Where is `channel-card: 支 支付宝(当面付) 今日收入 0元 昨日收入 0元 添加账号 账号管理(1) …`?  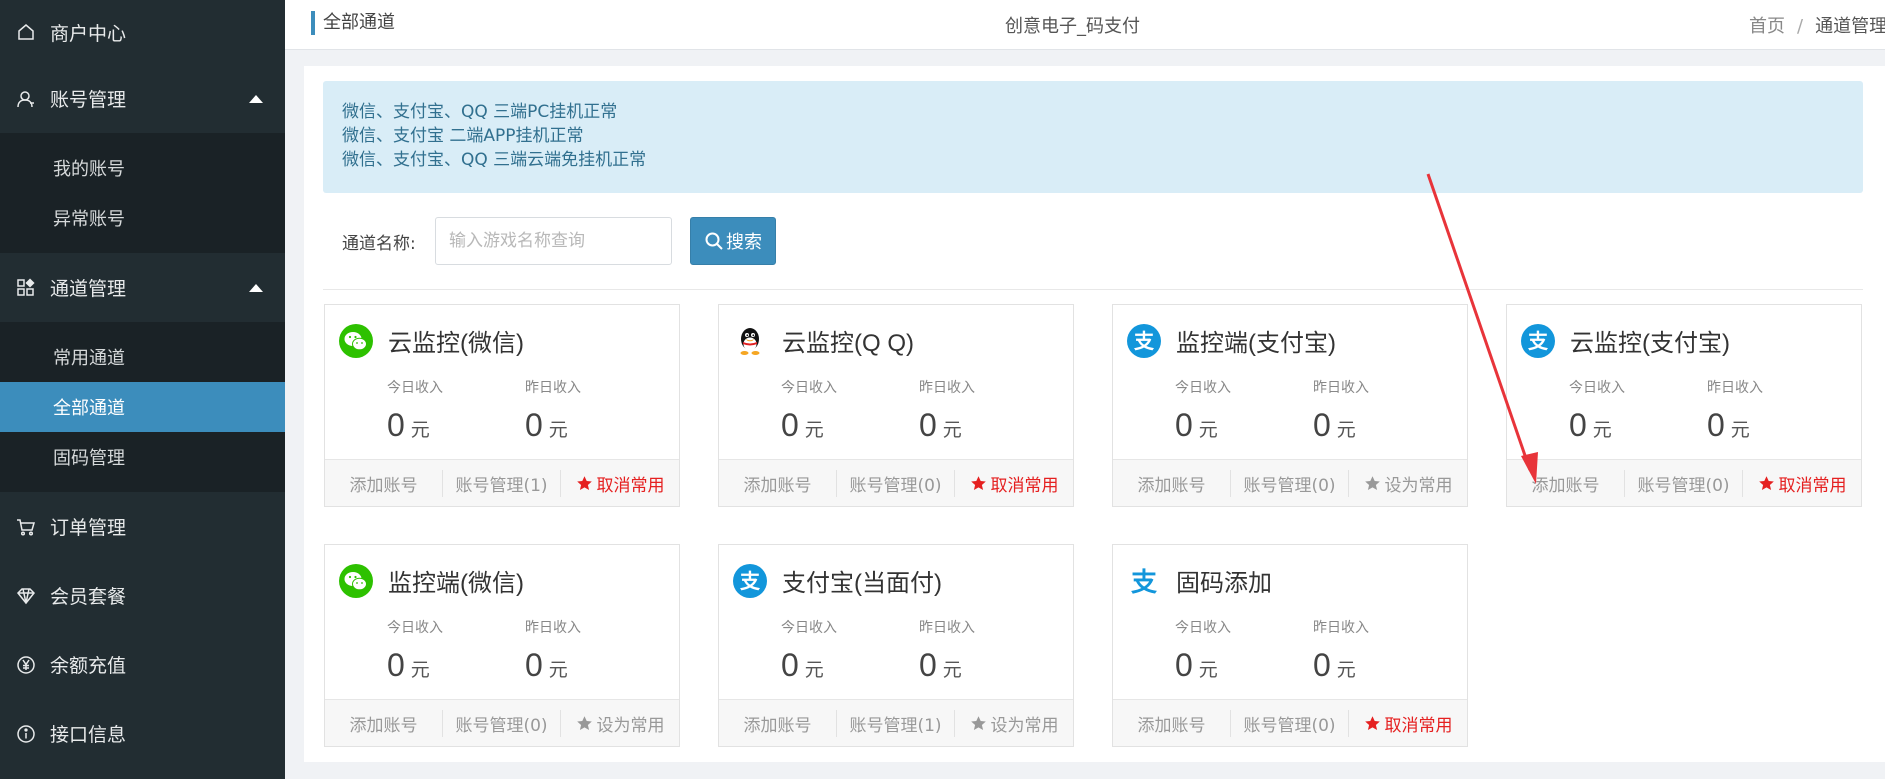
channel-card: 支 支付宝(当面付) 今日收入 0元 昨日收入 0元 添加账号 账号管理(1) … is located at coordinates (896, 645).